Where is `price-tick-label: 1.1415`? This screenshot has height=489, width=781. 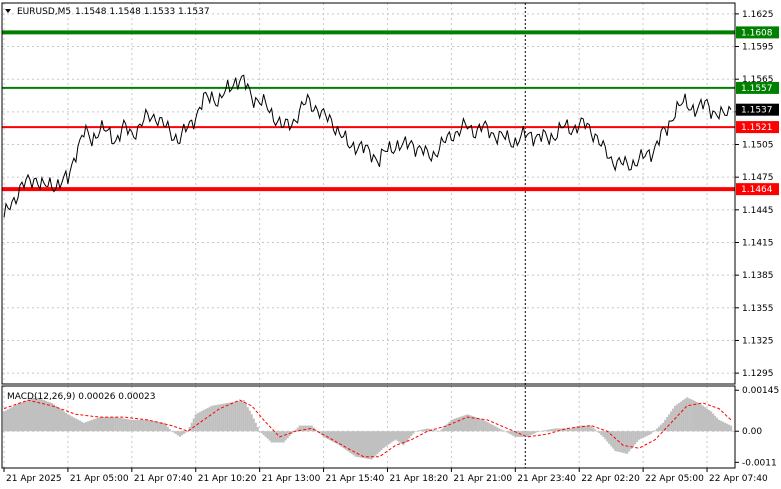
price-tick-label: 1.1415 is located at coordinates (758, 243).